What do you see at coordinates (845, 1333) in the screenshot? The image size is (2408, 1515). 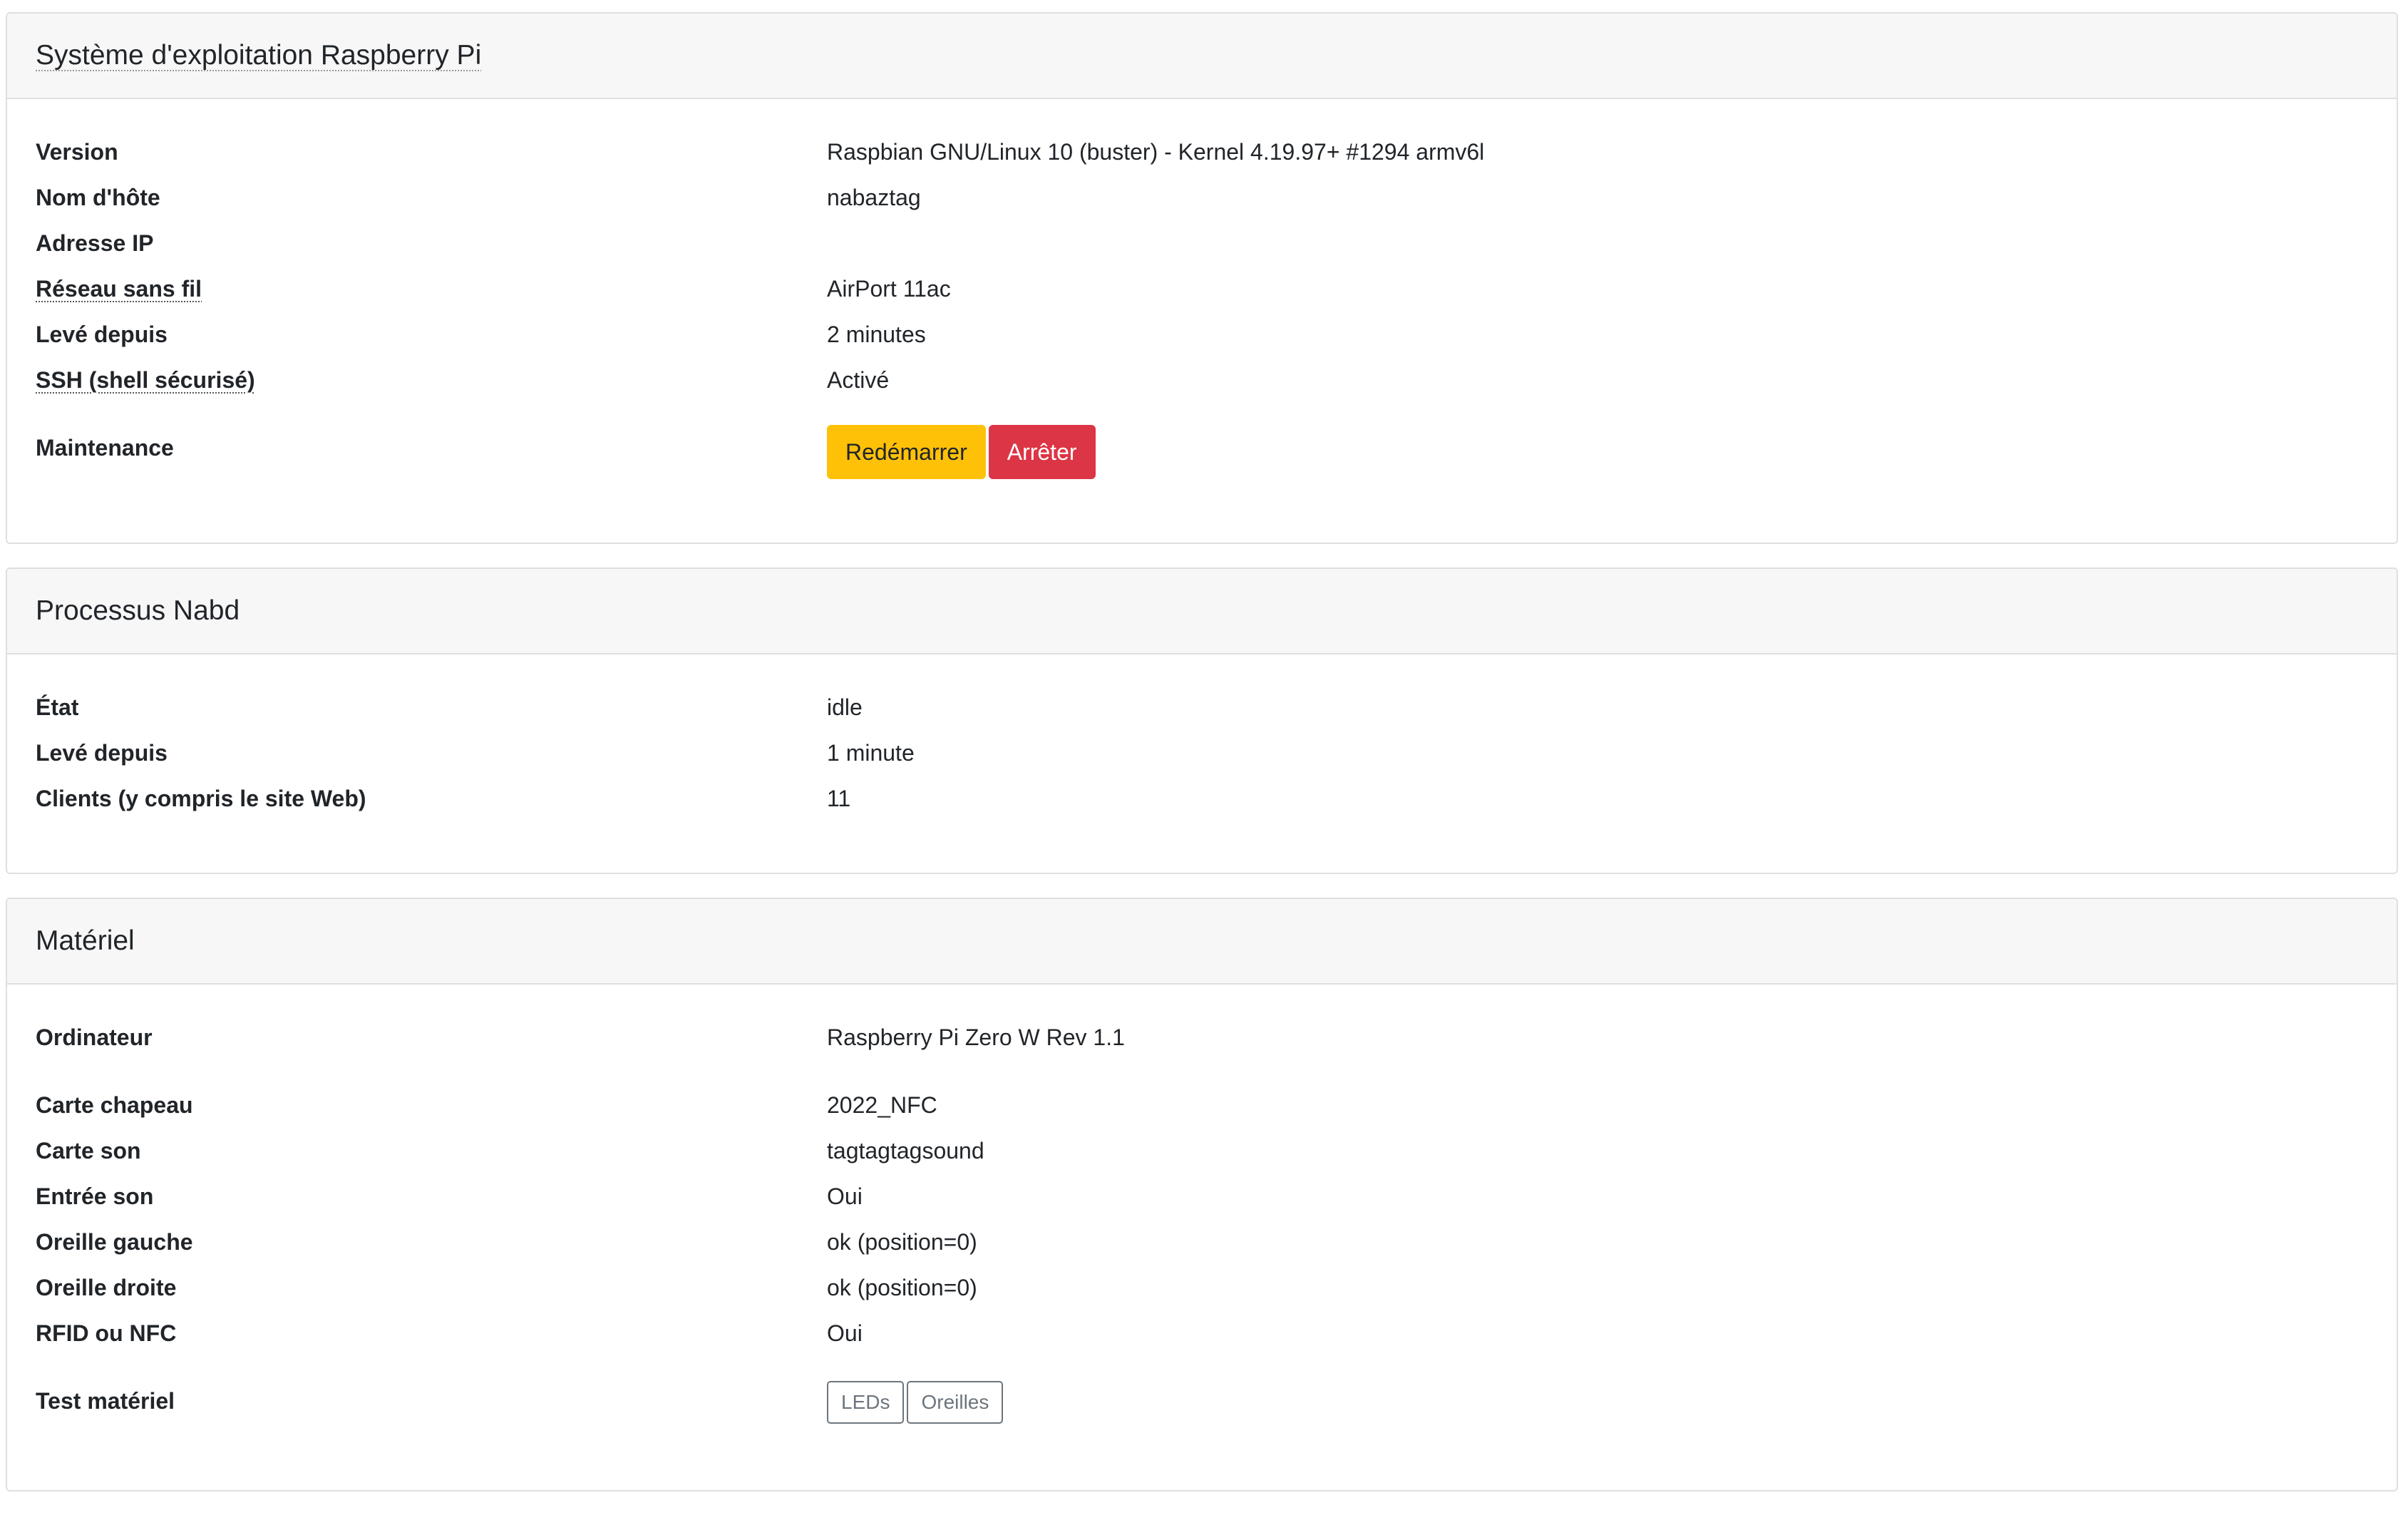 I see `rfid-value: Oui` at bounding box center [845, 1333].